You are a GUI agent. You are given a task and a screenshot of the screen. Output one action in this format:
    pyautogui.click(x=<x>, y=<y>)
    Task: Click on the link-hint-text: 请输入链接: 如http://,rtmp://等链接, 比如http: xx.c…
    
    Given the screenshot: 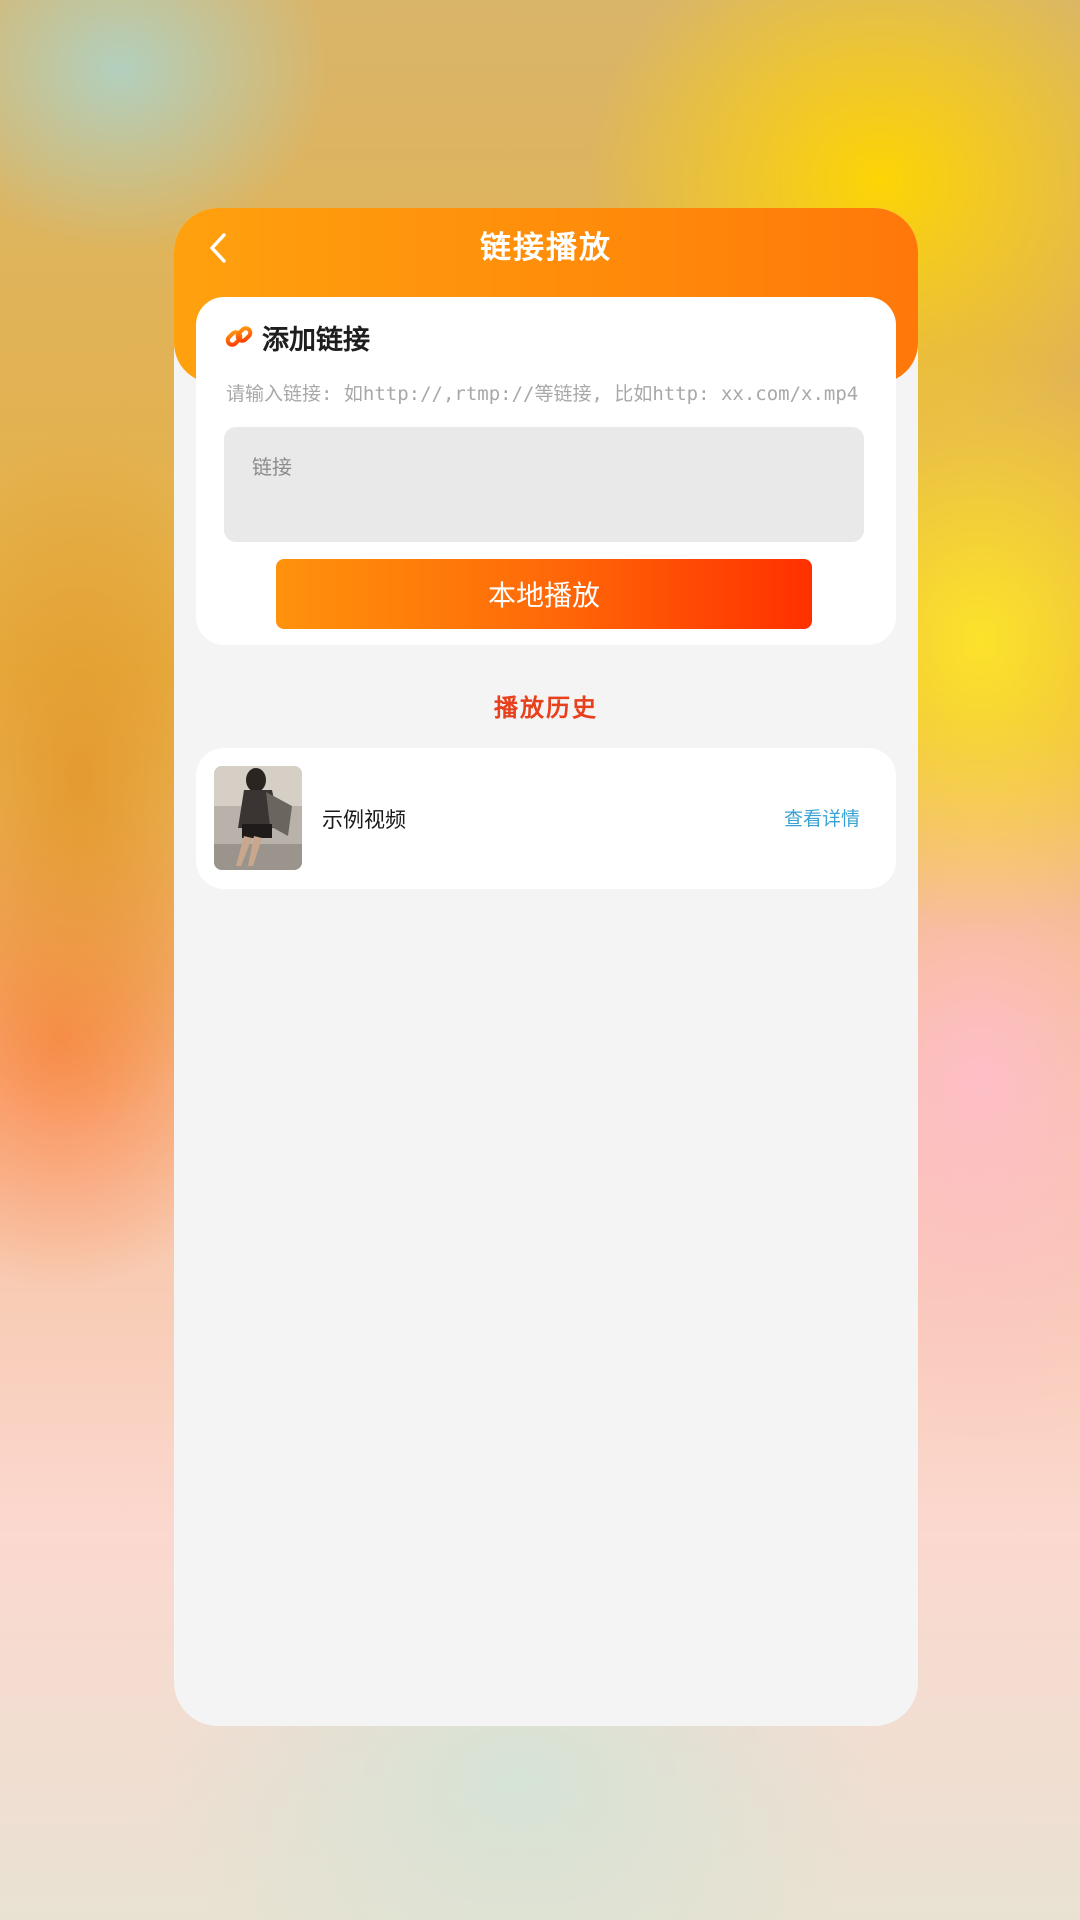 What is the action you would take?
    pyautogui.click(x=542, y=394)
    